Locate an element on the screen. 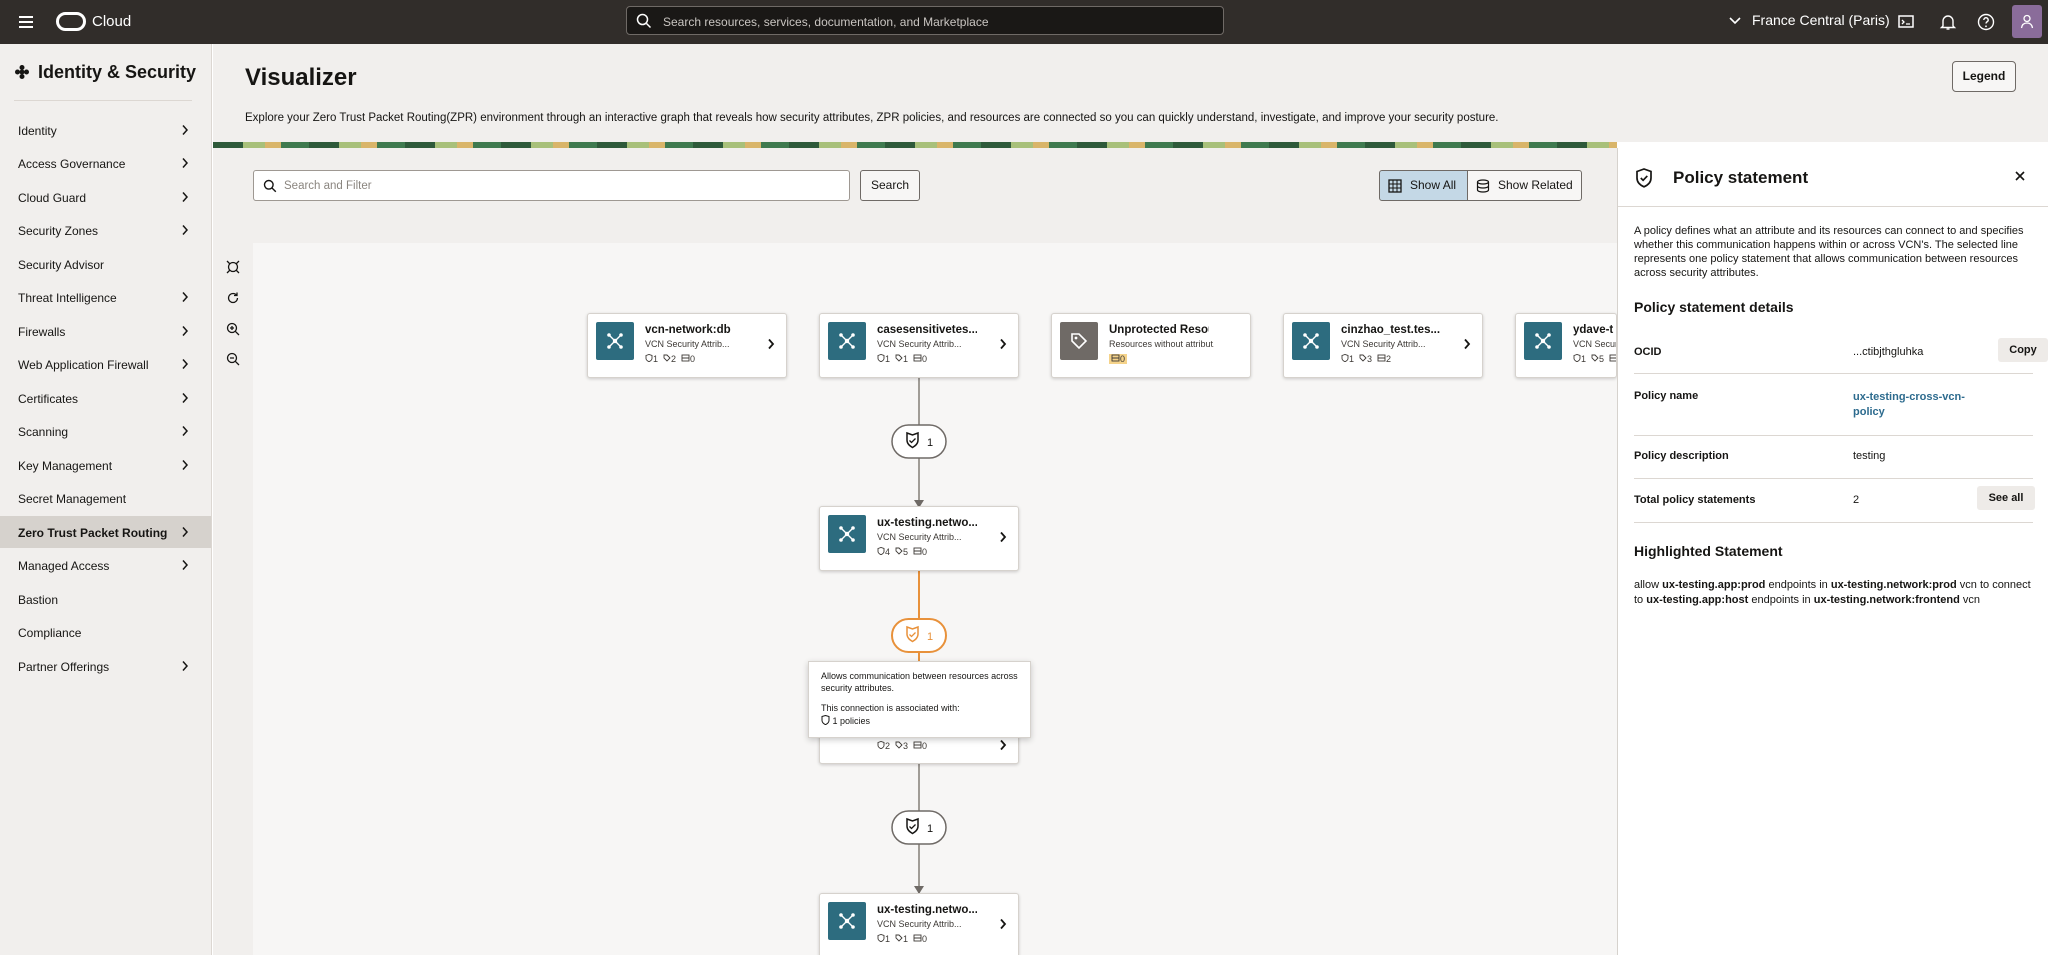 Image resolution: width=2048 pixels, height=955 pixels. sidebar-item-zero-trust-packet-routing: Zero Trust Packet Routing is located at coordinates (105, 532).